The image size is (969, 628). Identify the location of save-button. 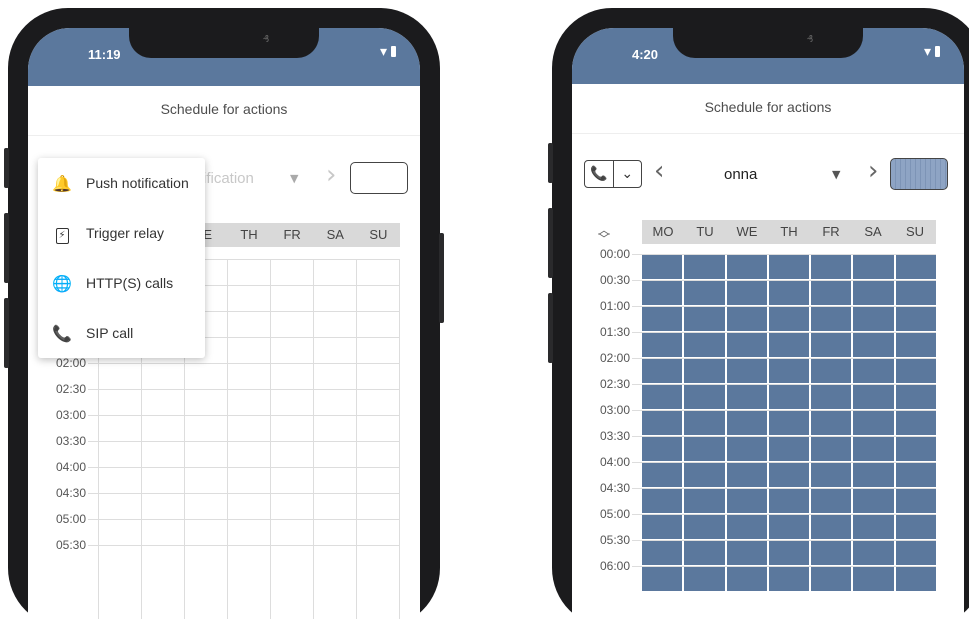
(919, 174).